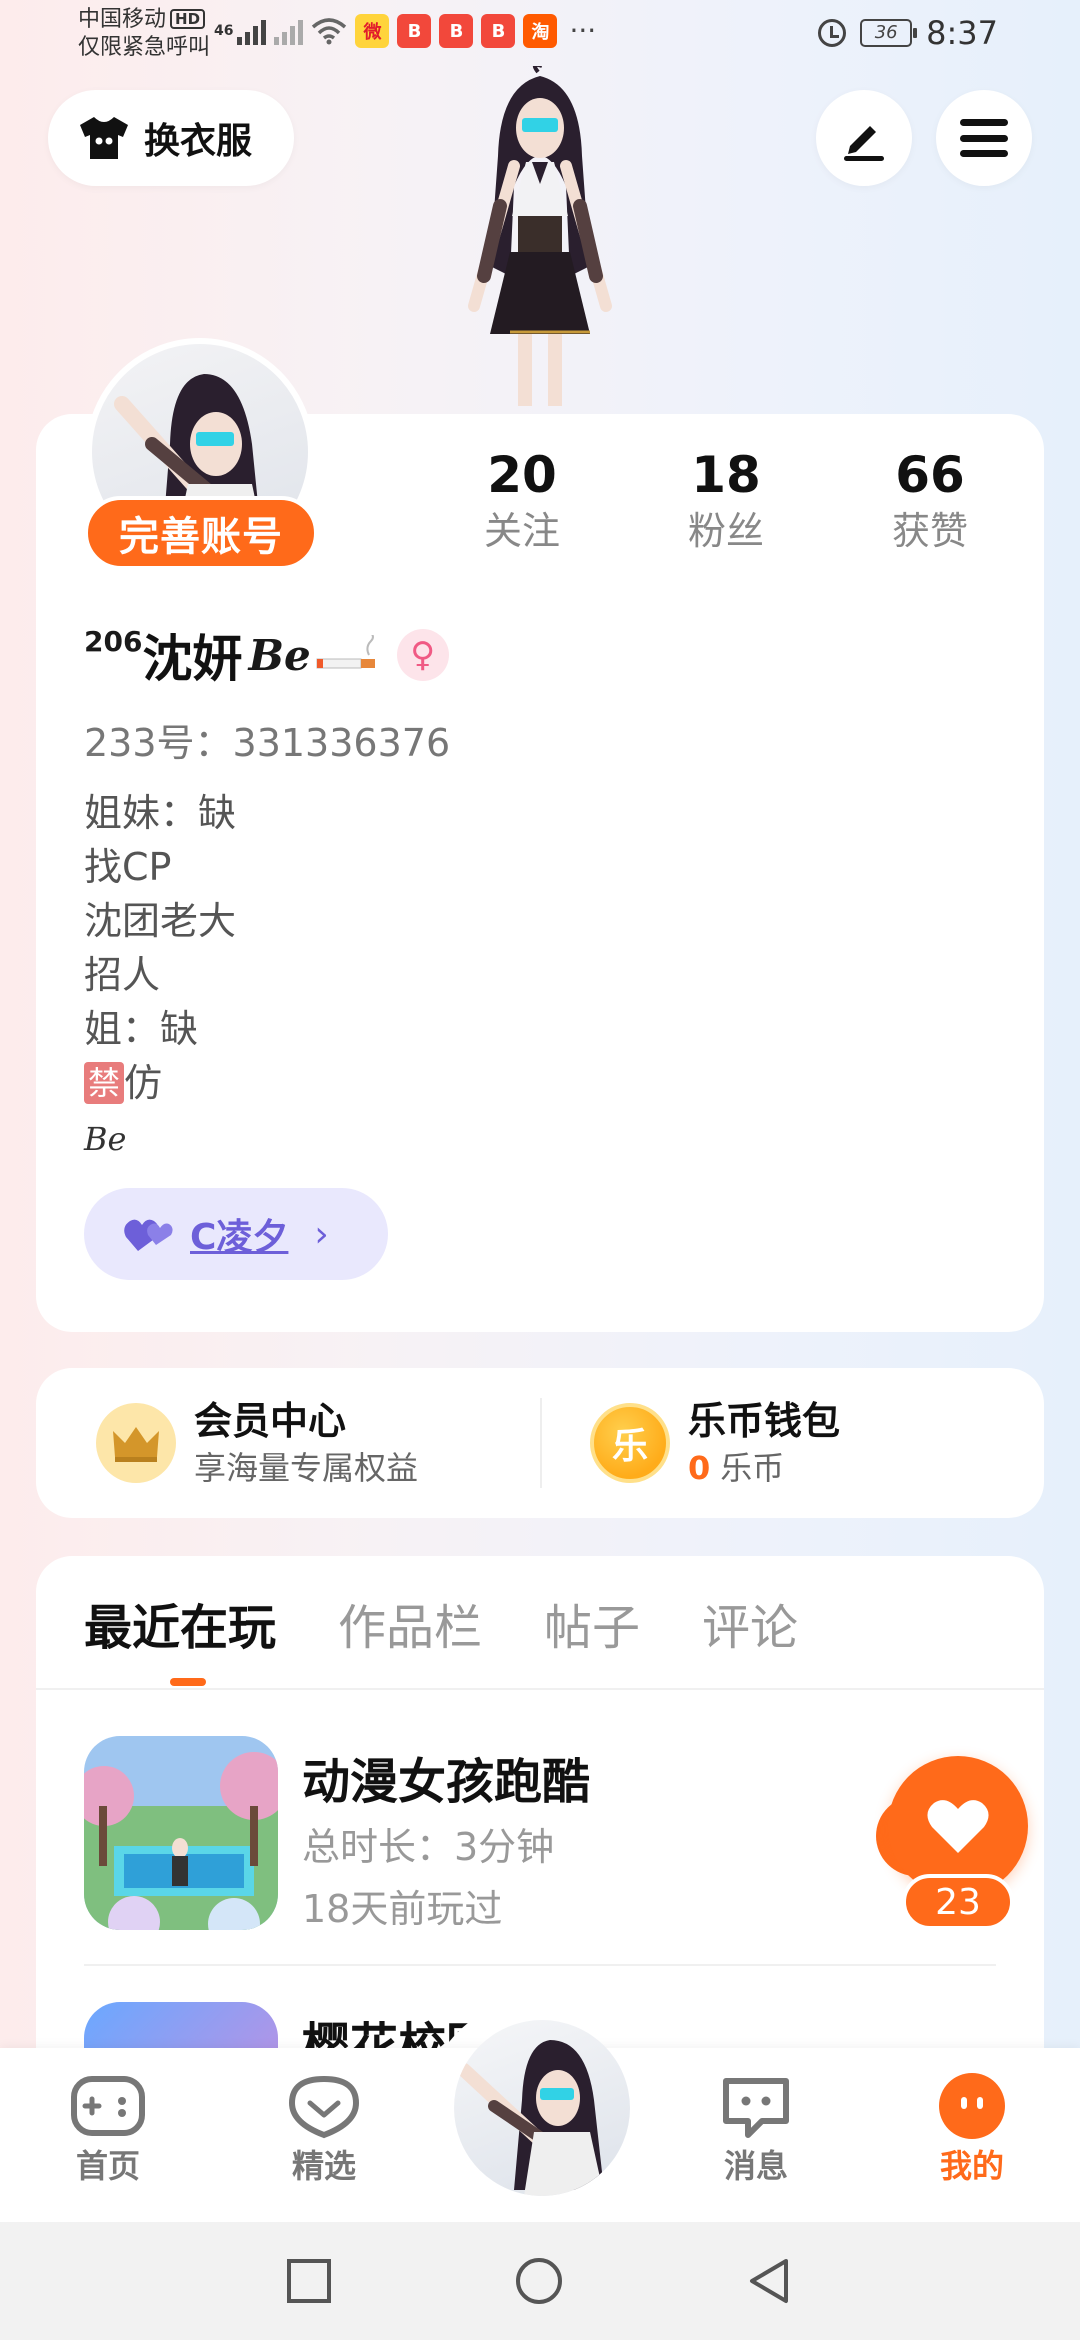  Describe the element at coordinates (592, 1628) in the screenshot. I see `tab-posts: 帖子` at that location.